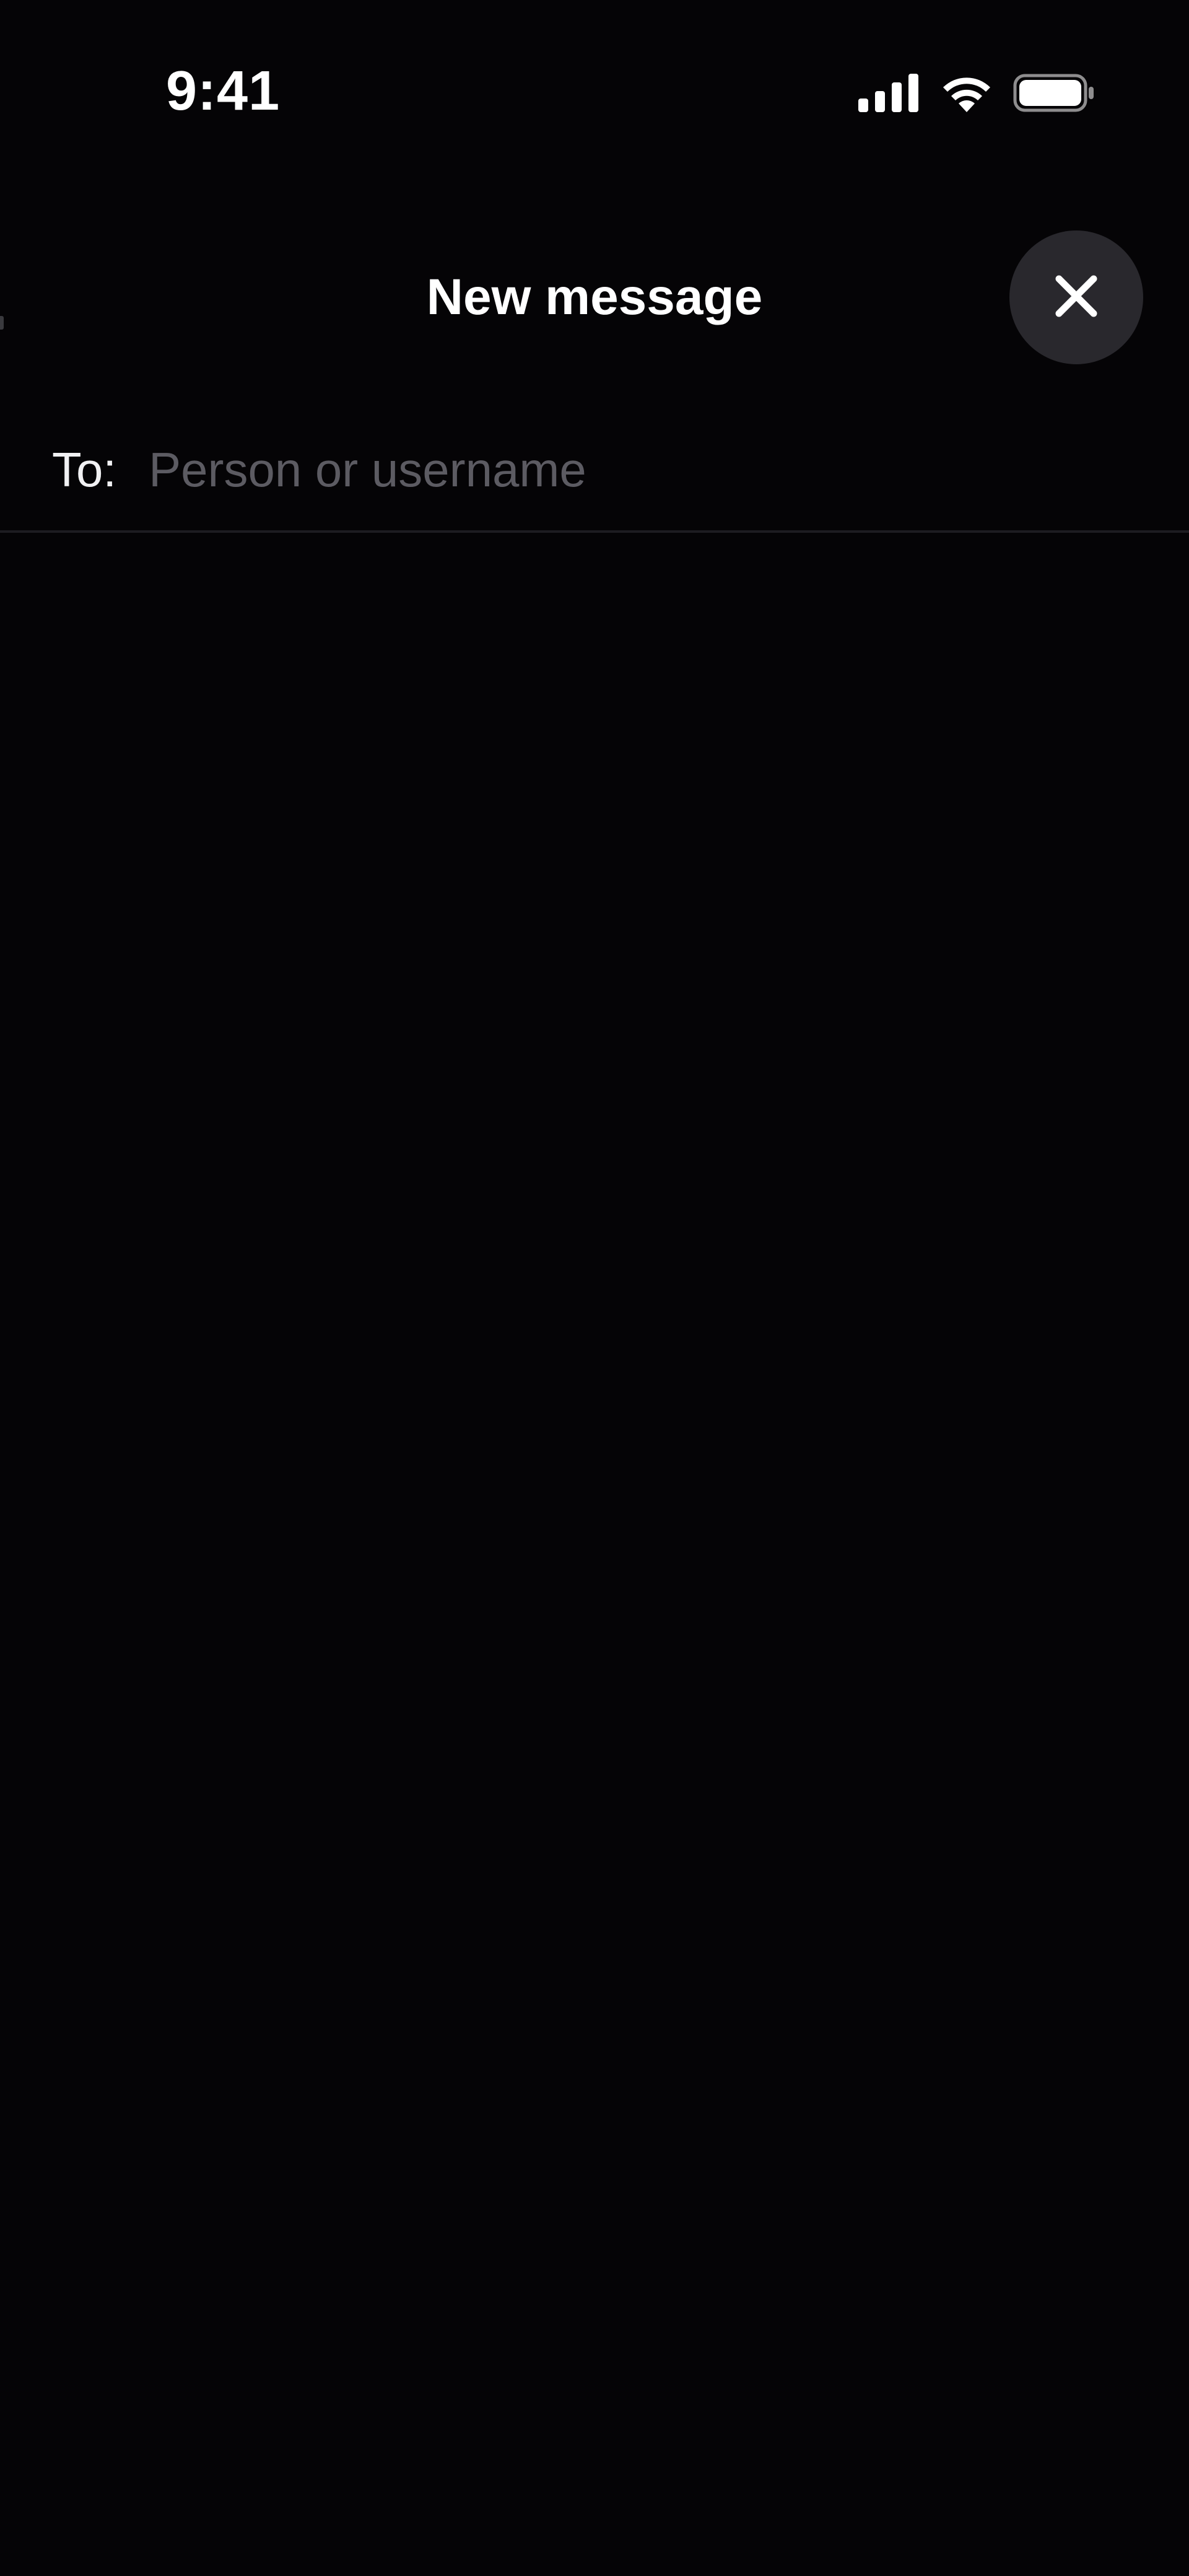  What do you see at coordinates (224, 91) in the screenshot?
I see `status-time: 9:41` at bounding box center [224, 91].